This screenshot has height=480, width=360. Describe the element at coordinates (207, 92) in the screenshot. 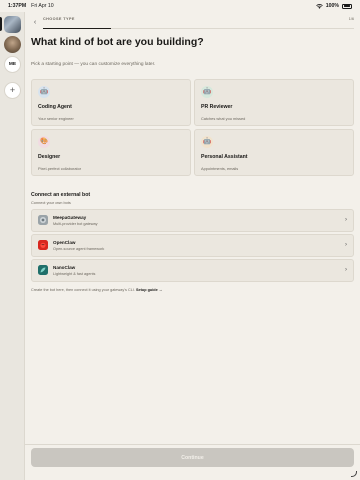

I see `reviewer-icon: 🤖` at that location.